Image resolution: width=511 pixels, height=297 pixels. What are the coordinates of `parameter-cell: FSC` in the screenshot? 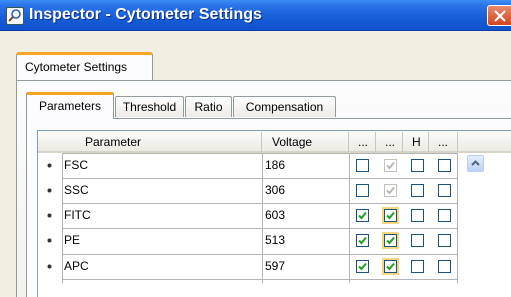 It's located at (76, 165).